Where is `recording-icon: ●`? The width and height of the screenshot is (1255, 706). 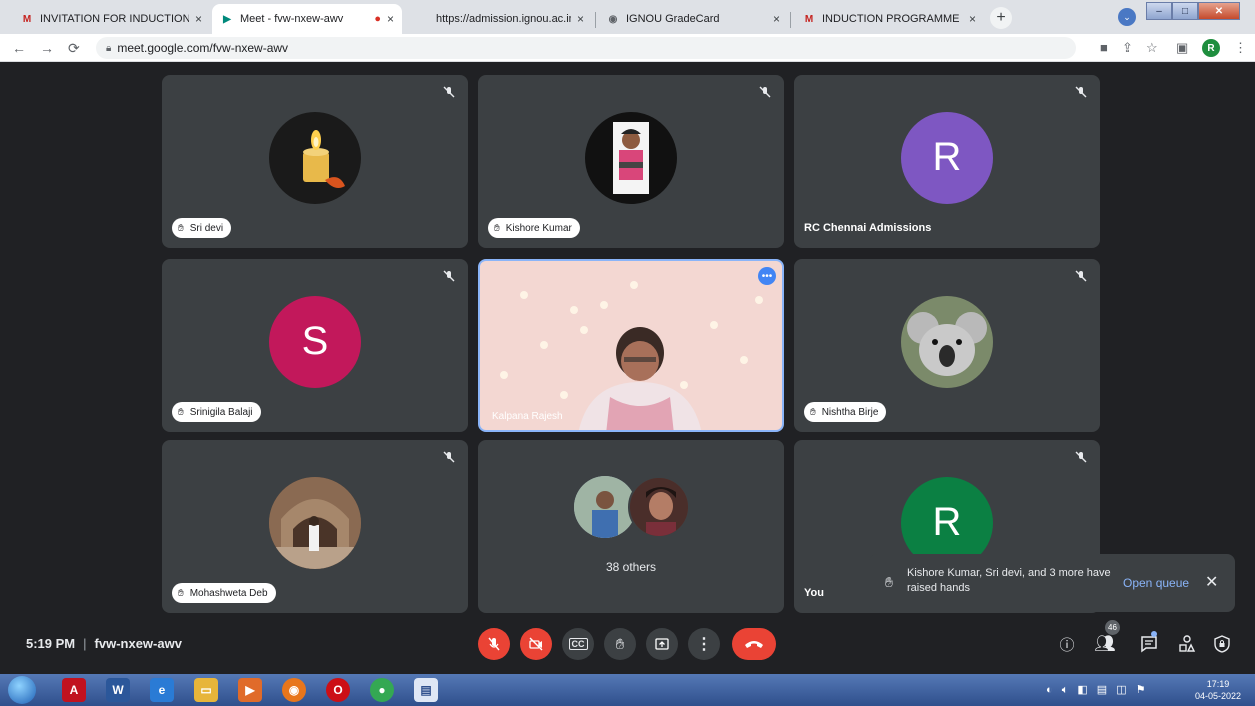 recording-icon: ● is located at coordinates (377, 19).